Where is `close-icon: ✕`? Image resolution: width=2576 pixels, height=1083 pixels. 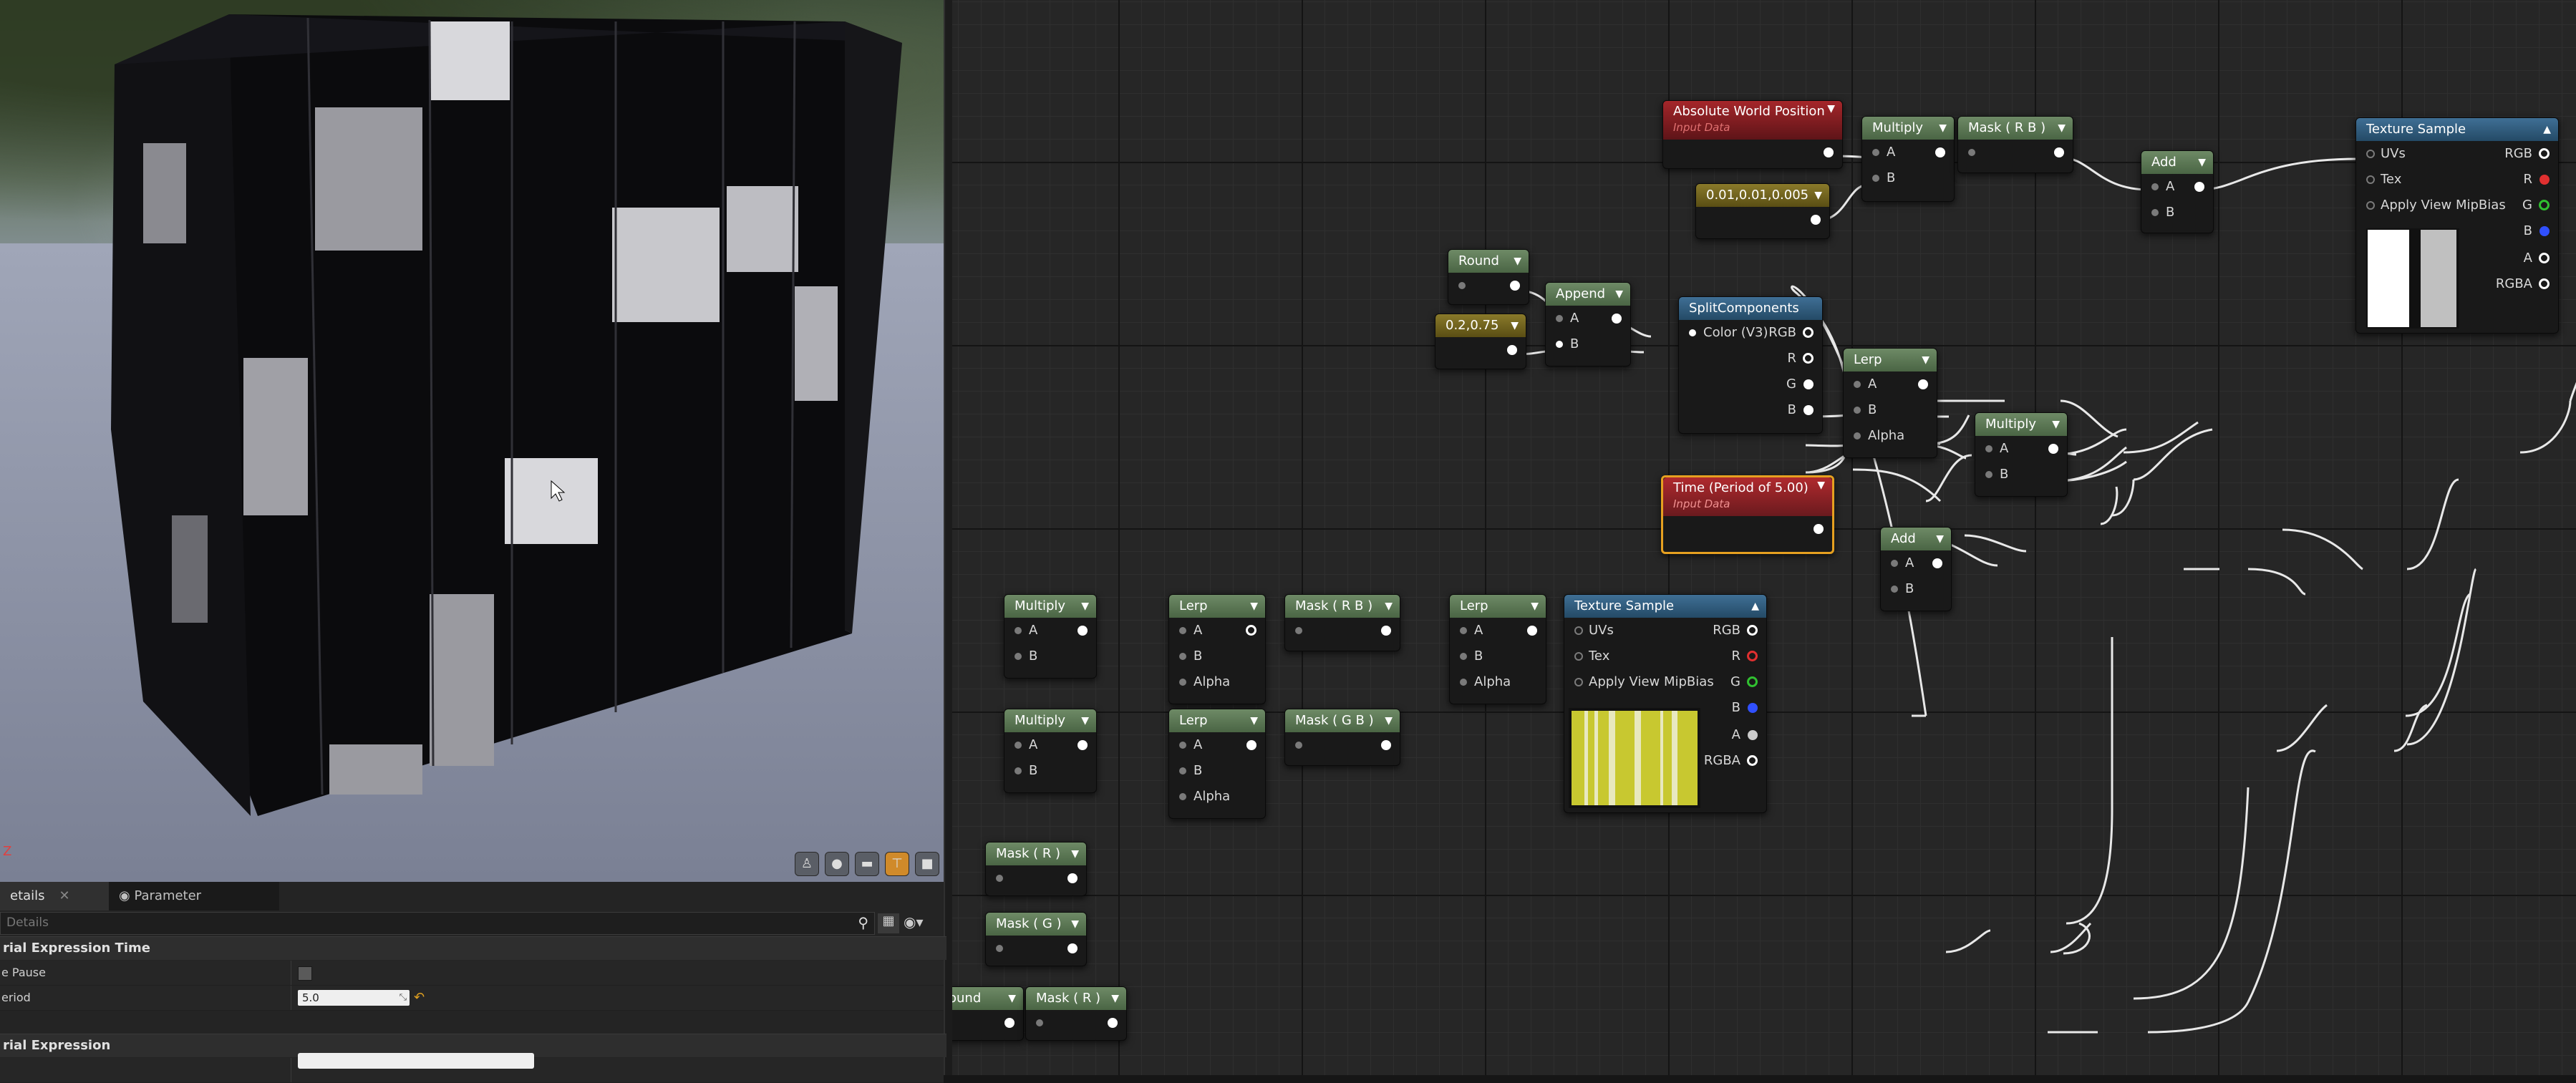 close-icon: ✕ is located at coordinates (64, 895).